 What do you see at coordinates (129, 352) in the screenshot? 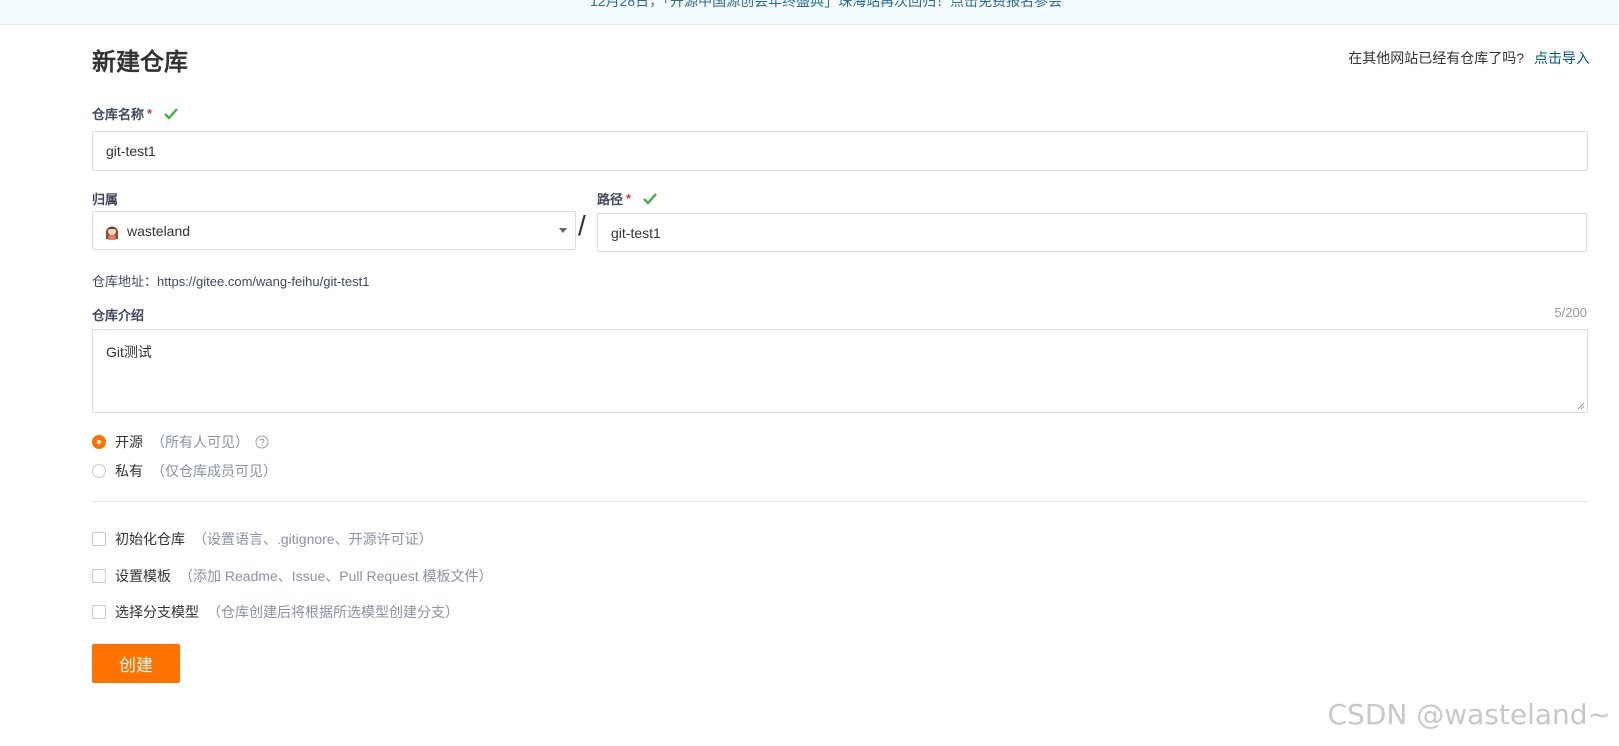
I see `intro-value: Git测试` at bounding box center [129, 352].